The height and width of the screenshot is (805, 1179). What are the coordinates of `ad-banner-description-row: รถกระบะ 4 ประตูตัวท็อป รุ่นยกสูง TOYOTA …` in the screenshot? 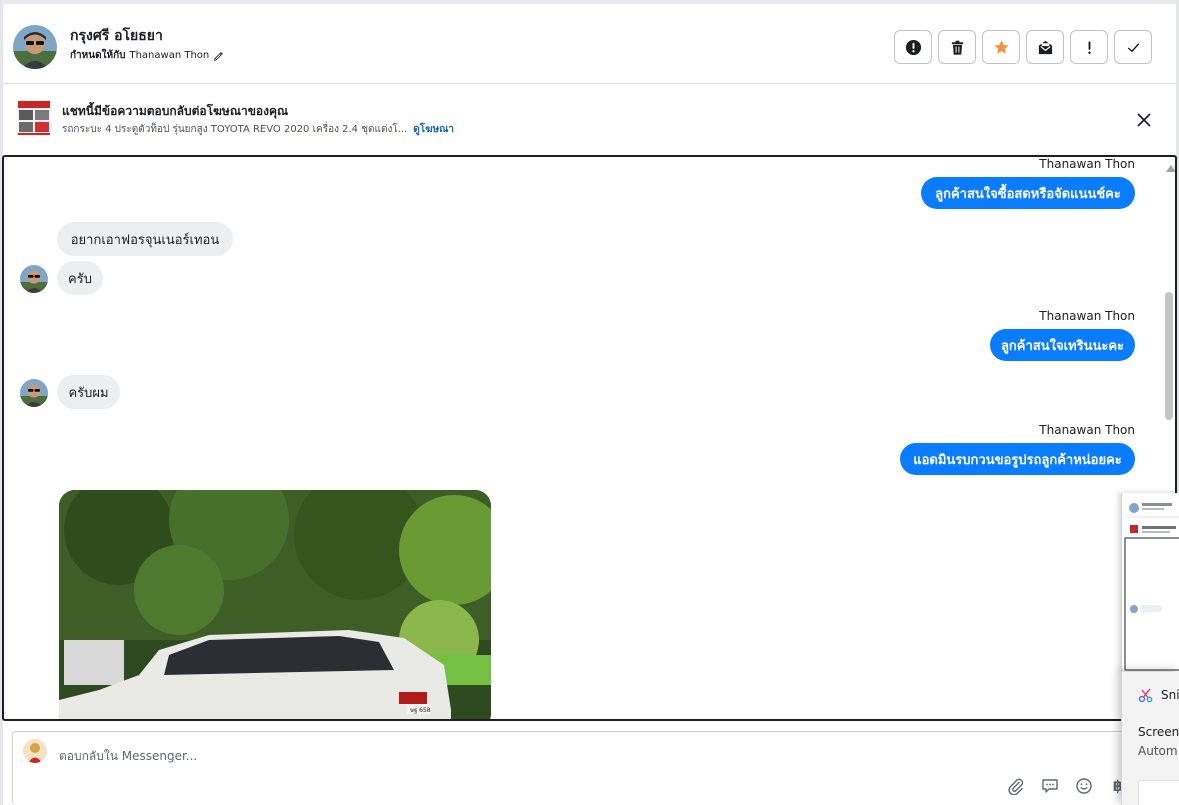 It's located at (258, 129).